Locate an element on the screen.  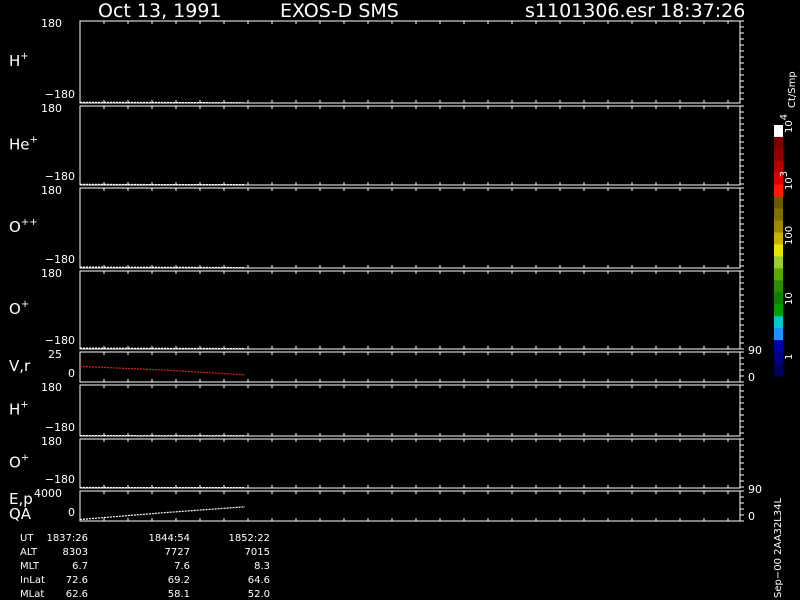
panel-label-text: He is located at coordinates (19, 145).